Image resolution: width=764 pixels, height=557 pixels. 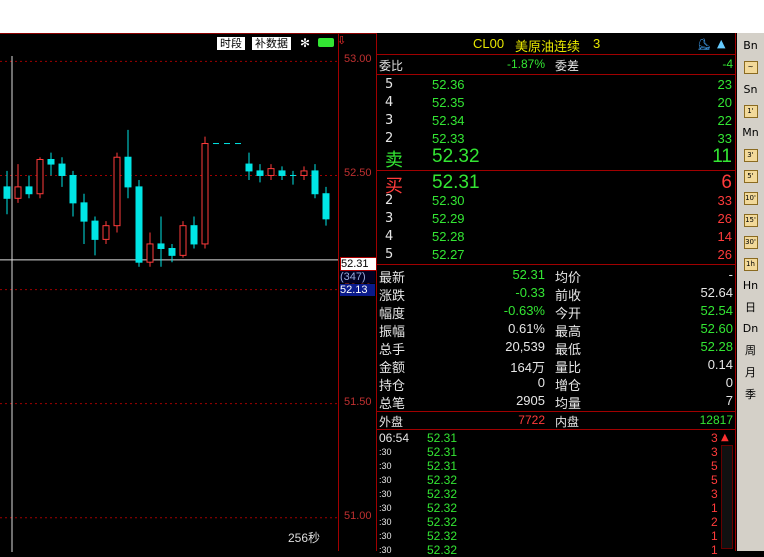 I want to click on tick-row: :30 52.32 3, so click(x=547, y=494).